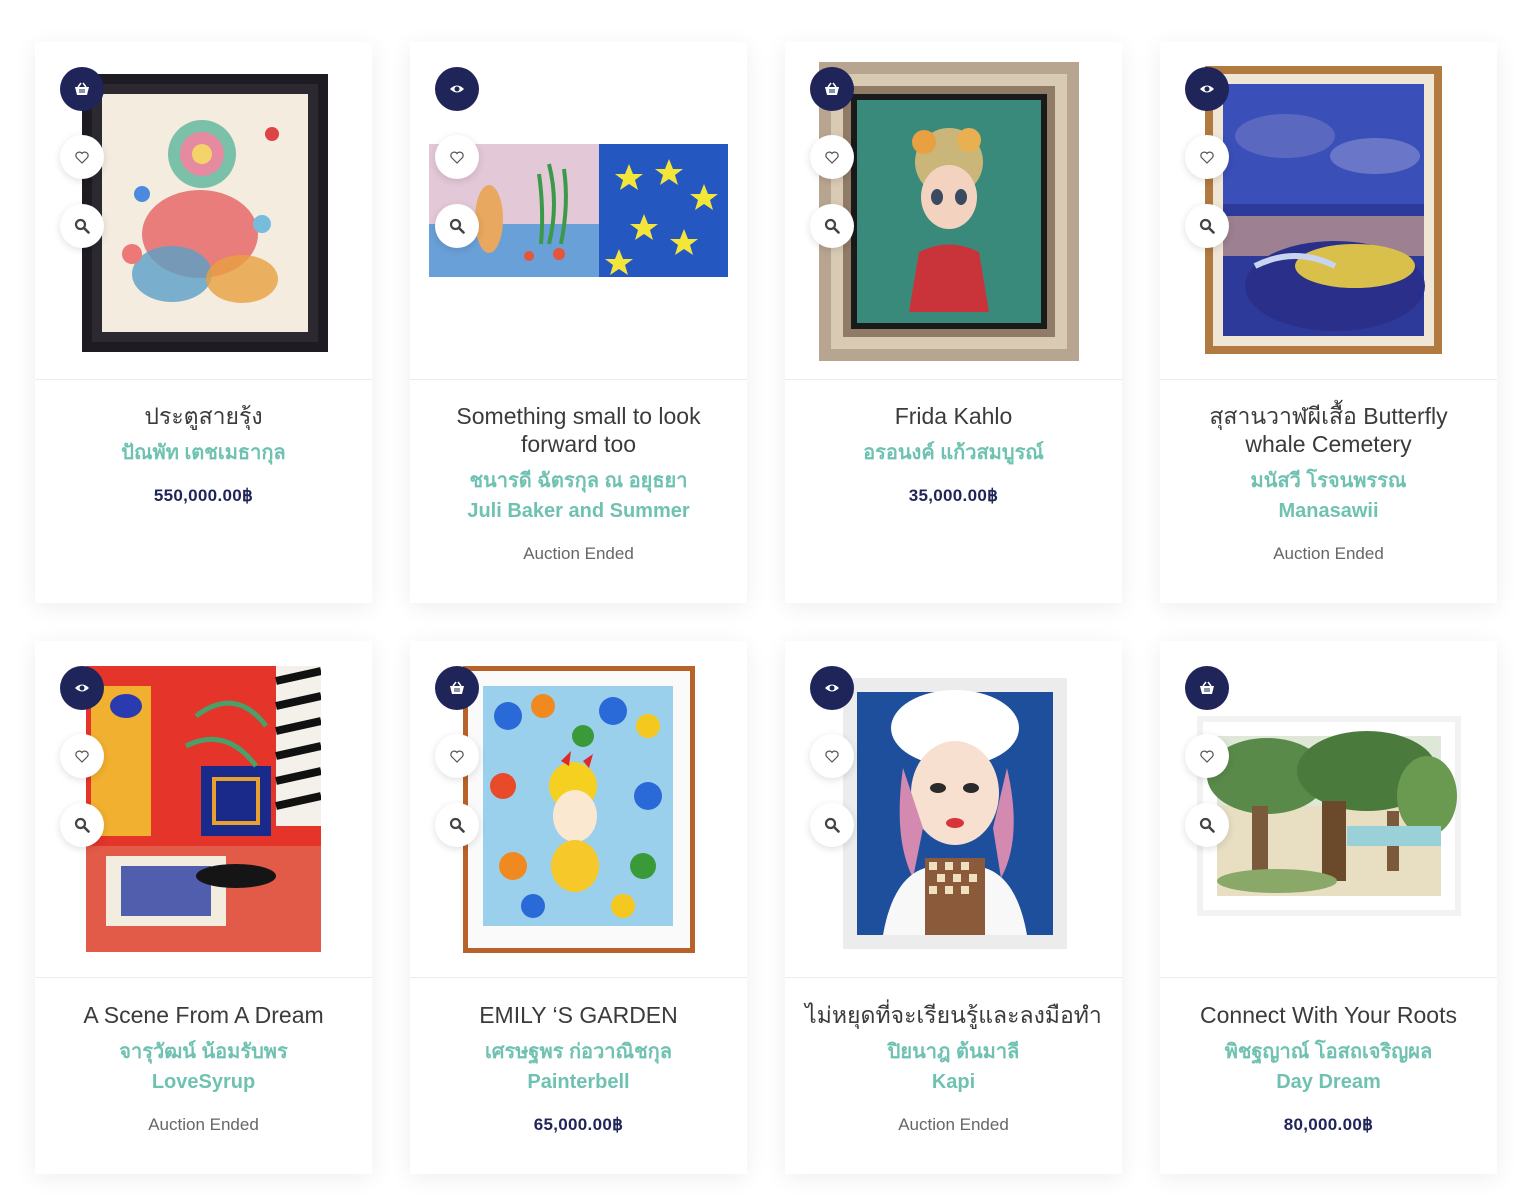 The width and height of the screenshot is (1535, 1198). Describe the element at coordinates (578, 1124) in the screenshot. I see `product-price: 65,000.00฿` at that location.